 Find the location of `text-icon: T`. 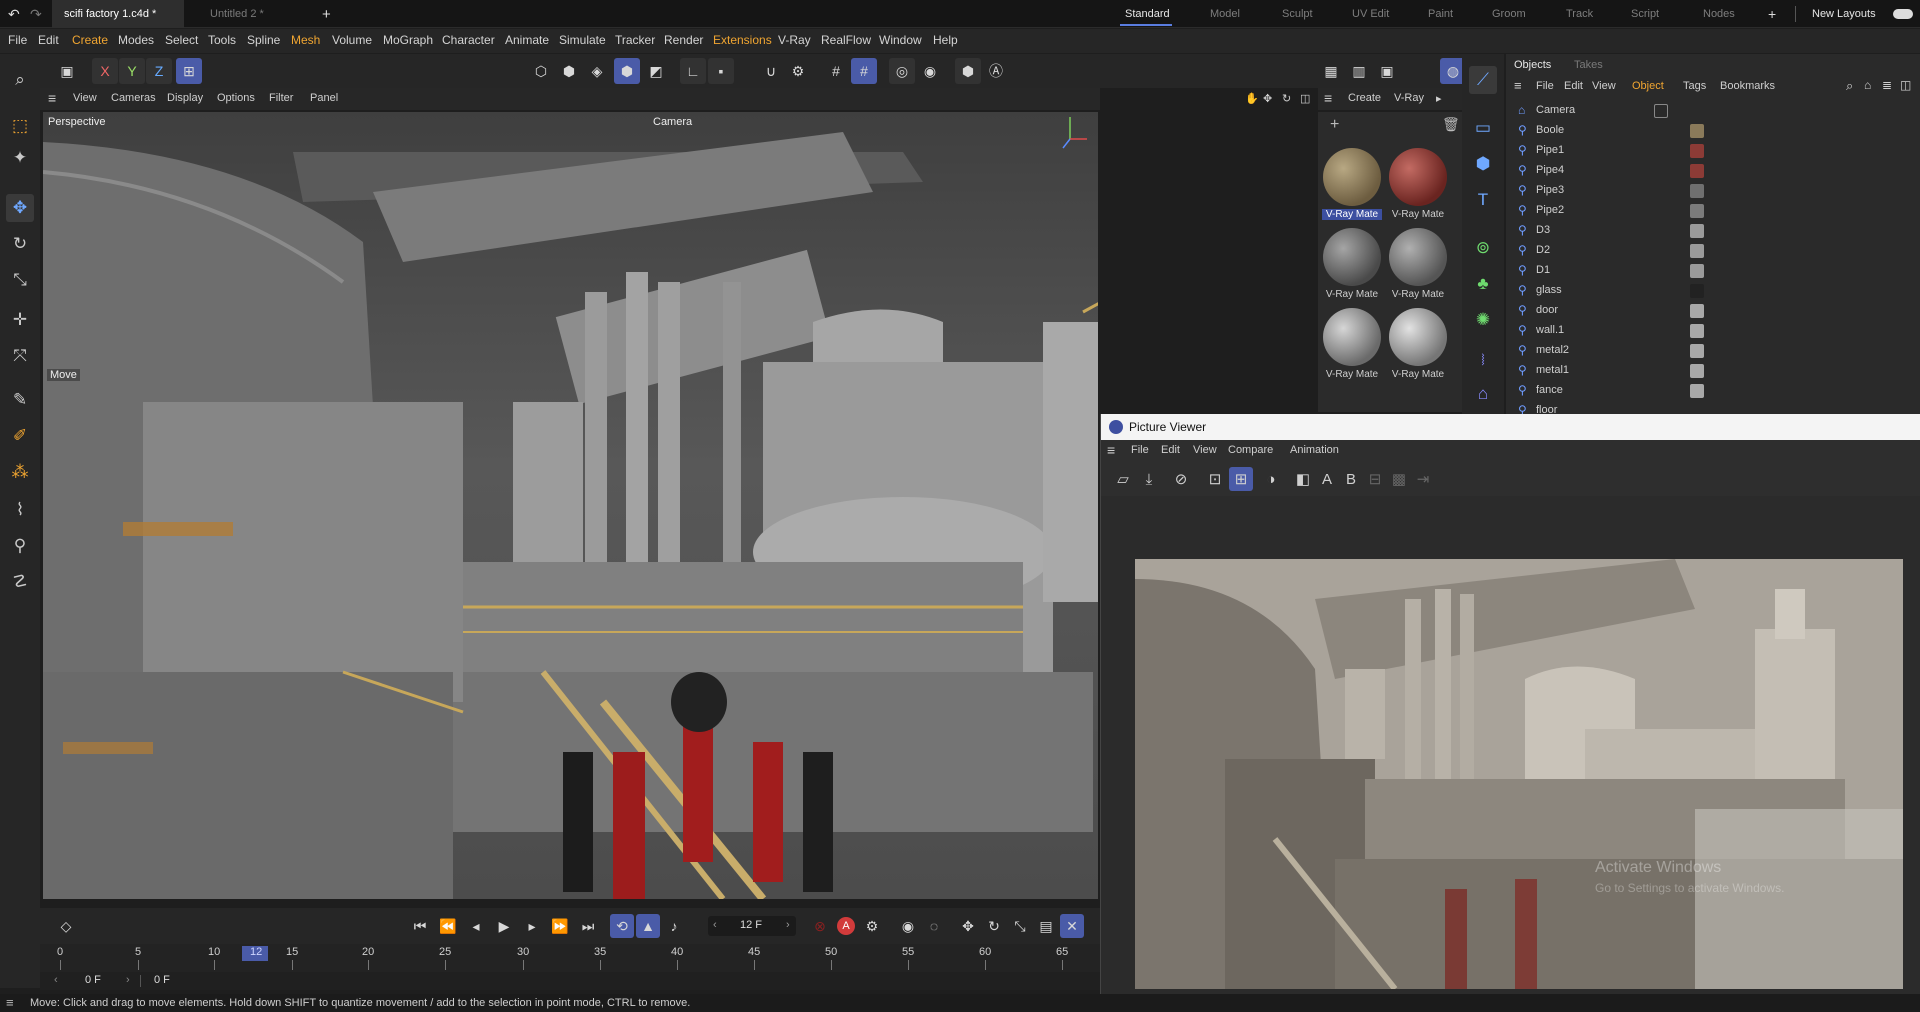

text-icon: T is located at coordinates (1483, 200).